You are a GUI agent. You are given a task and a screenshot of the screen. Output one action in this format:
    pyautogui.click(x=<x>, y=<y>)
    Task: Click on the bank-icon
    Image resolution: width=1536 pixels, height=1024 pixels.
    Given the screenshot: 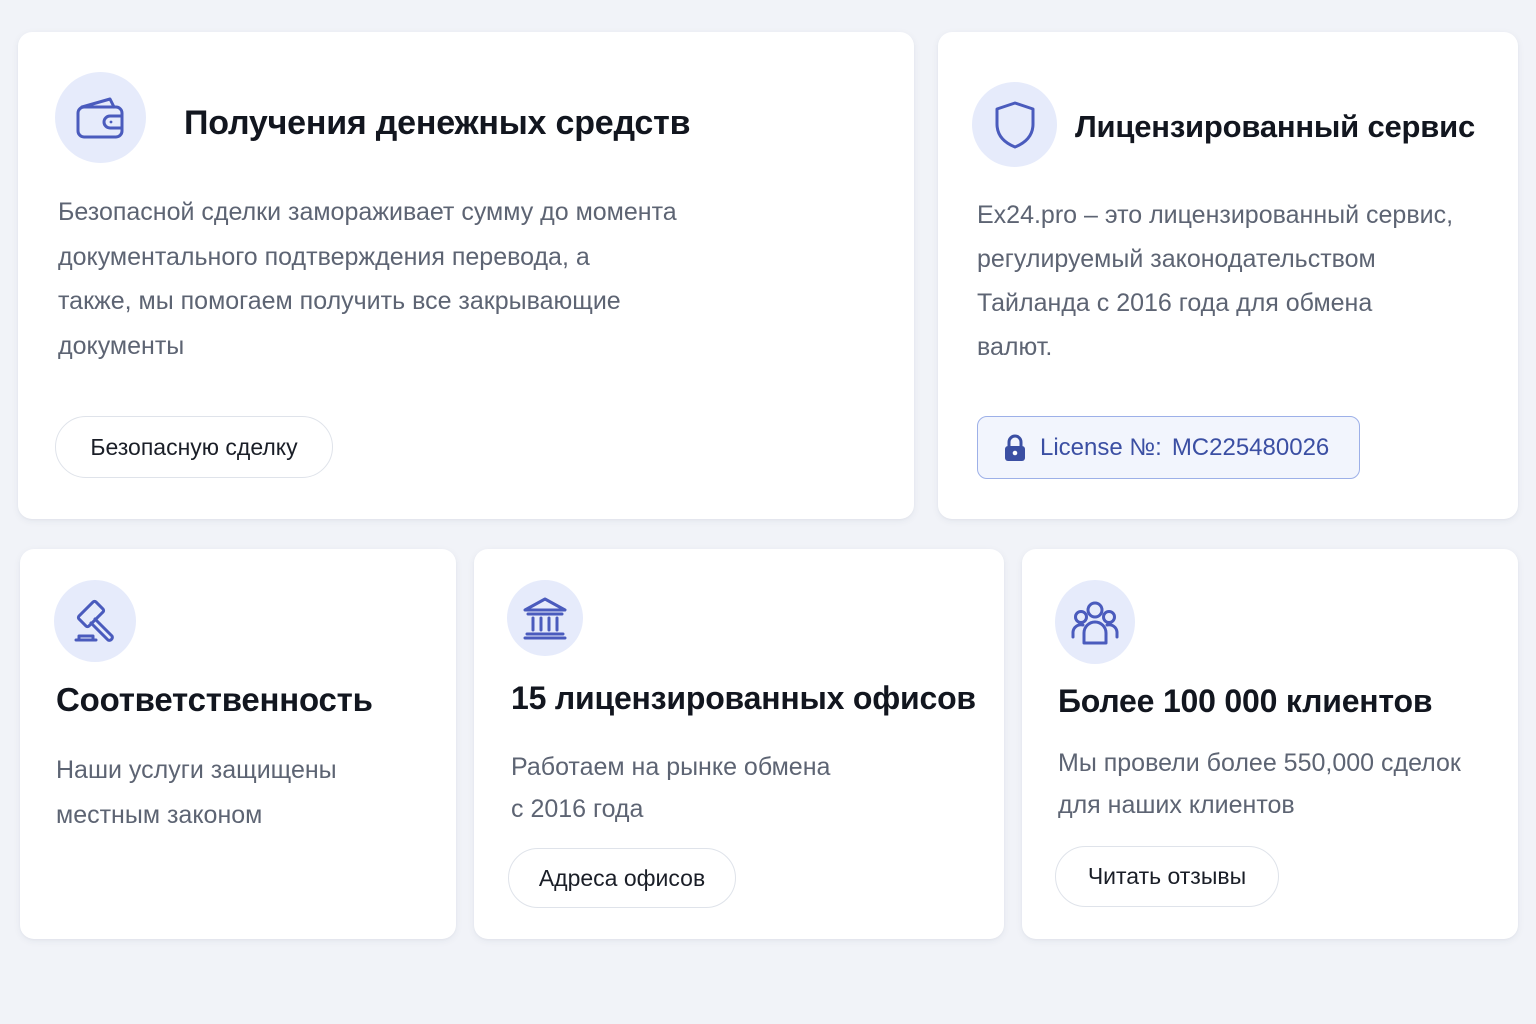 What is the action you would take?
    pyautogui.click(x=545, y=618)
    